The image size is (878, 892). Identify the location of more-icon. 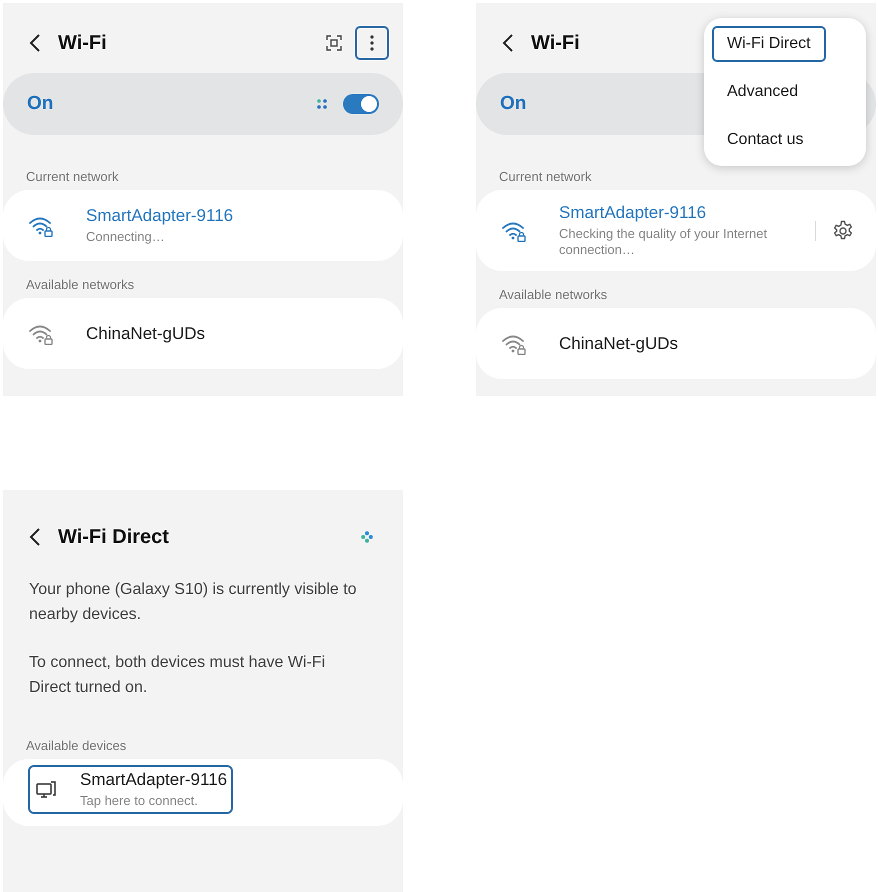
(372, 43).